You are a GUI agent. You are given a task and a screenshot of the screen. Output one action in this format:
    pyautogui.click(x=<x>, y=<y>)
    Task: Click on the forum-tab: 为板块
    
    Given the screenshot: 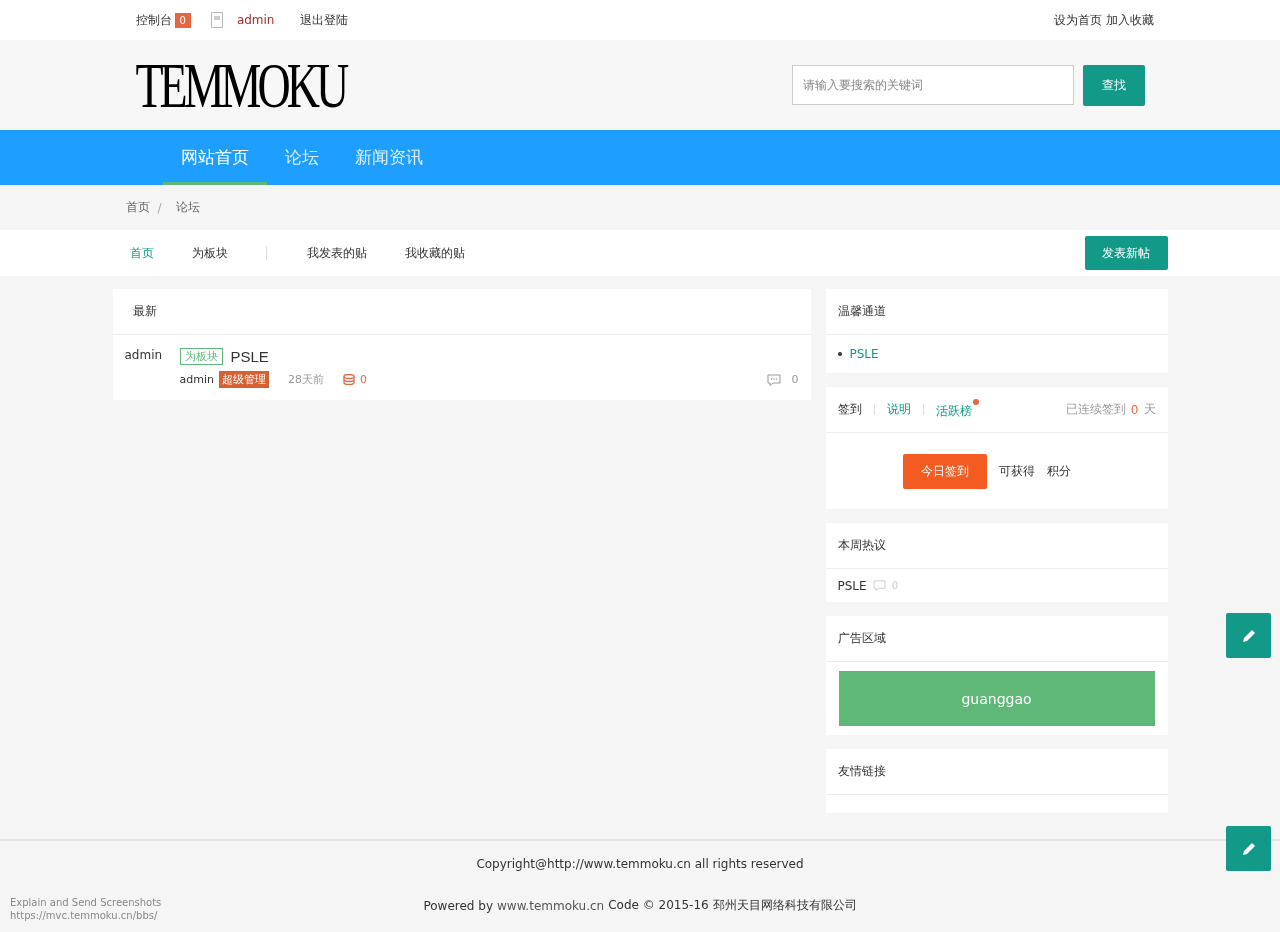 What is the action you would take?
    pyautogui.click(x=209, y=253)
    